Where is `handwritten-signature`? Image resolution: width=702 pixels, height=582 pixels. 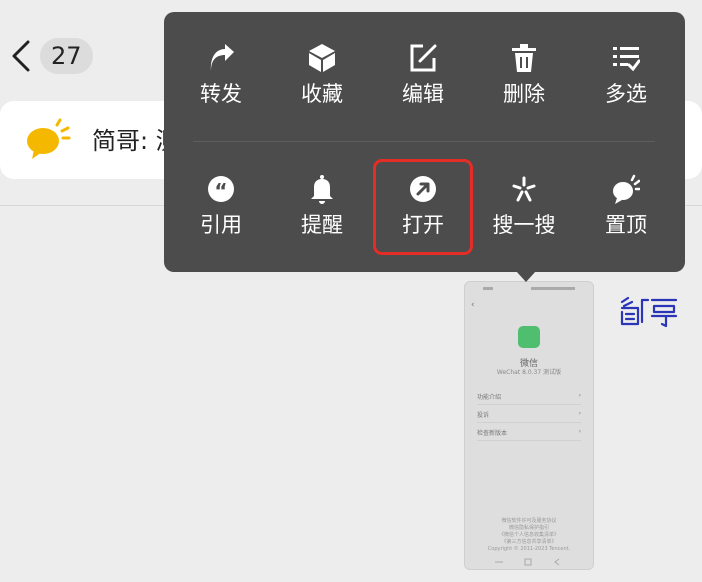
handwritten-signature is located at coordinates (649, 312).